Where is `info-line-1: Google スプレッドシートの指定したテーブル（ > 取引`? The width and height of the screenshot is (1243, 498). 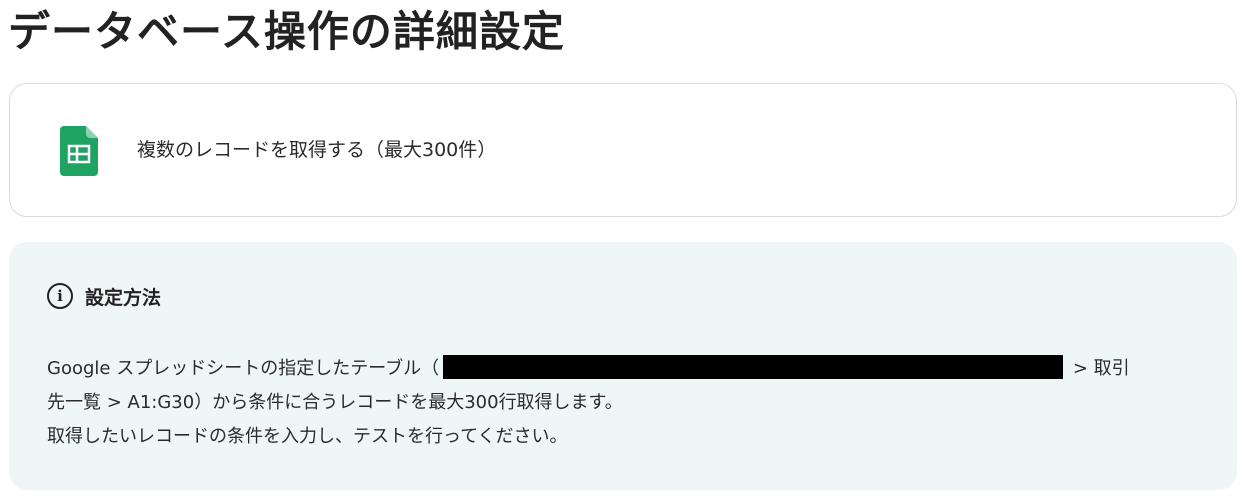
info-line-1: Google スプレッドシートの指定したテーブル（ > 取引 is located at coordinates (632, 369).